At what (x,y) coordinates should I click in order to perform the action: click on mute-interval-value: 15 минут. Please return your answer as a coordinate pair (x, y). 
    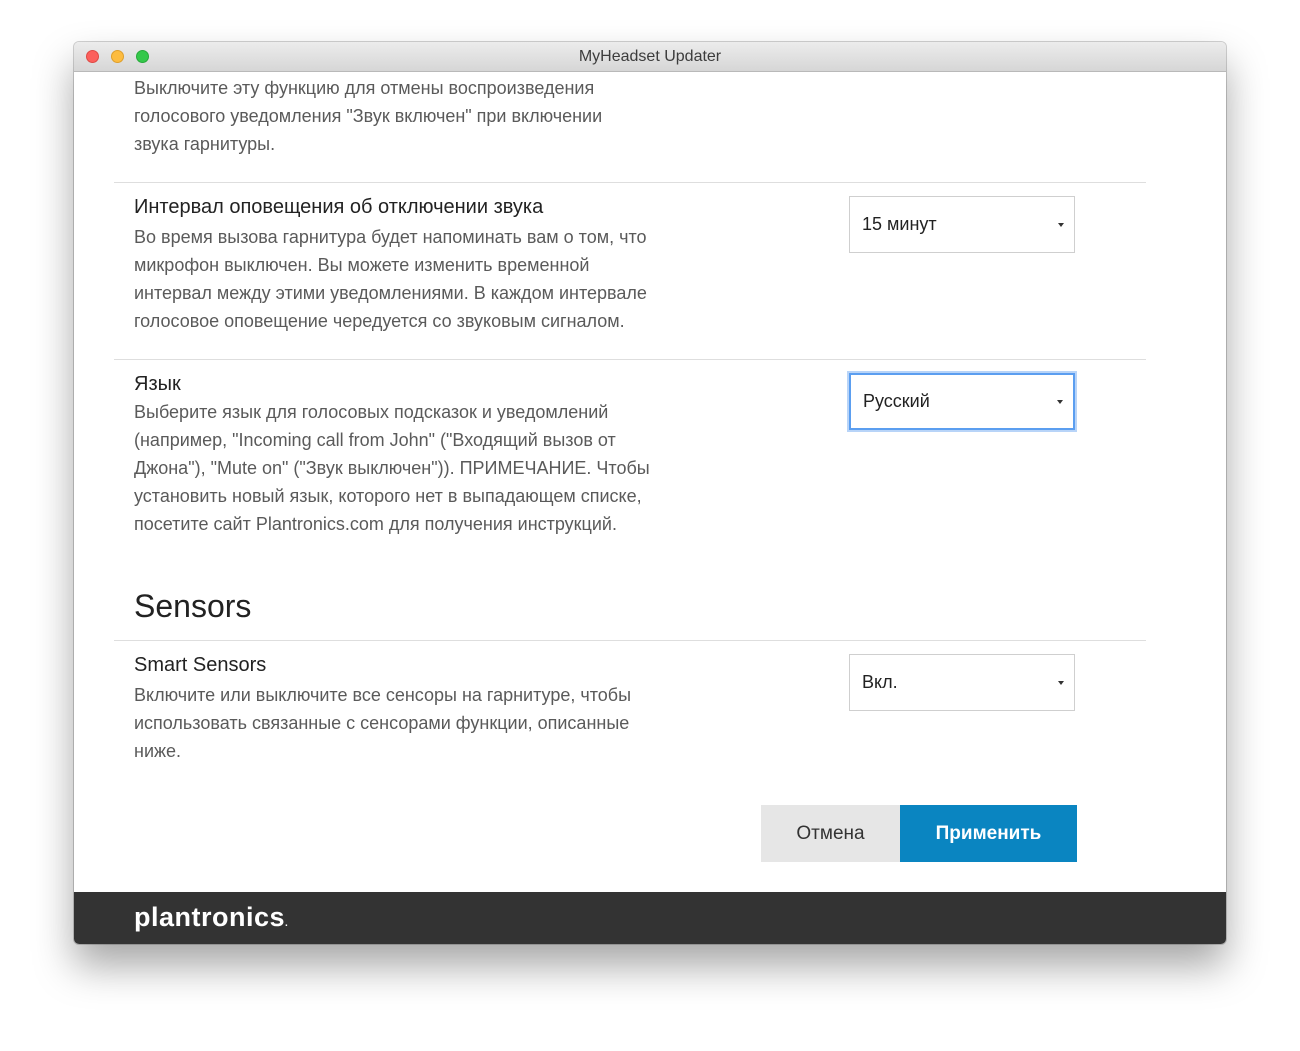
    Looking at the image, I should click on (899, 224).